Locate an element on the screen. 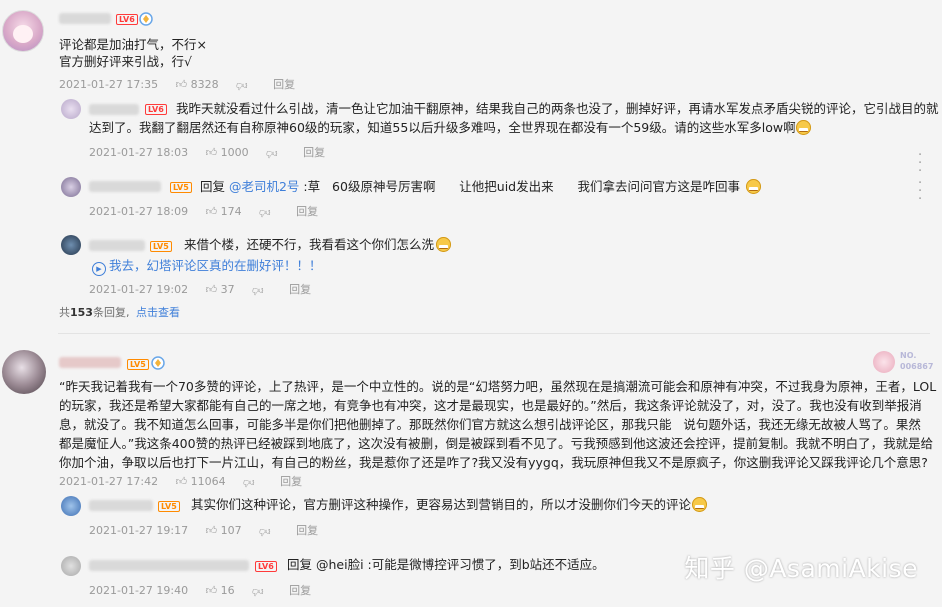 This screenshot has height=607, width=942. reply-count: 153 is located at coordinates (81, 312).